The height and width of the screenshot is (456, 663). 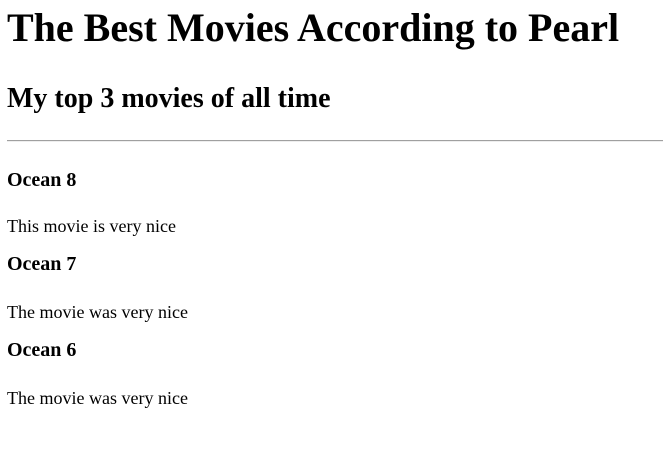 What do you see at coordinates (42, 264) in the screenshot?
I see `movie-title: Ocean 7` at bounding box center [42, 264].